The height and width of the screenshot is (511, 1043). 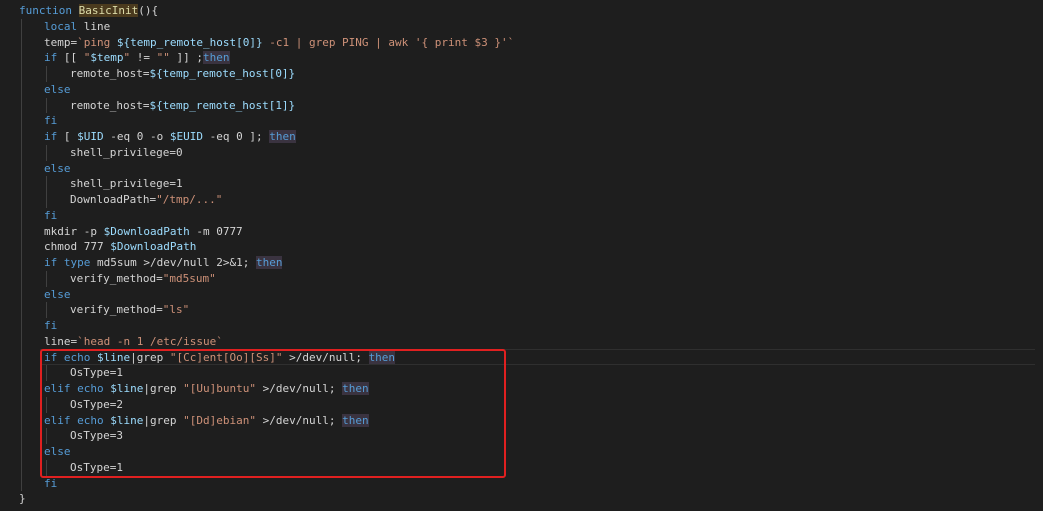 I want to click on code-line: mkdir -p $DownloadPath -m 0777, so click(x=143, y=232).